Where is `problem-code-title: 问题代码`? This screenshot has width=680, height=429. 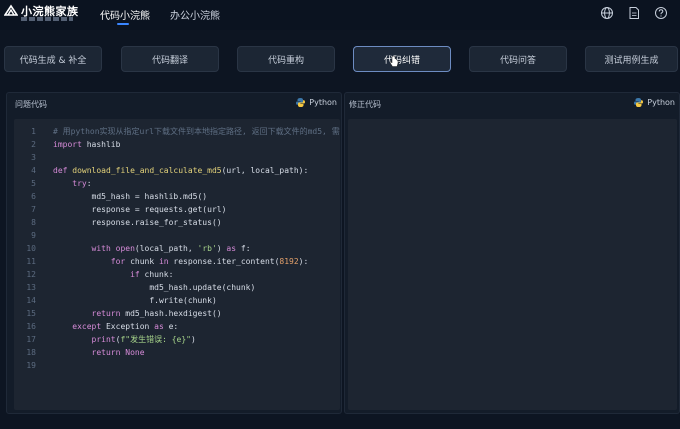
problem-code-title: 问题代码 is located at coordinates (31, 104).